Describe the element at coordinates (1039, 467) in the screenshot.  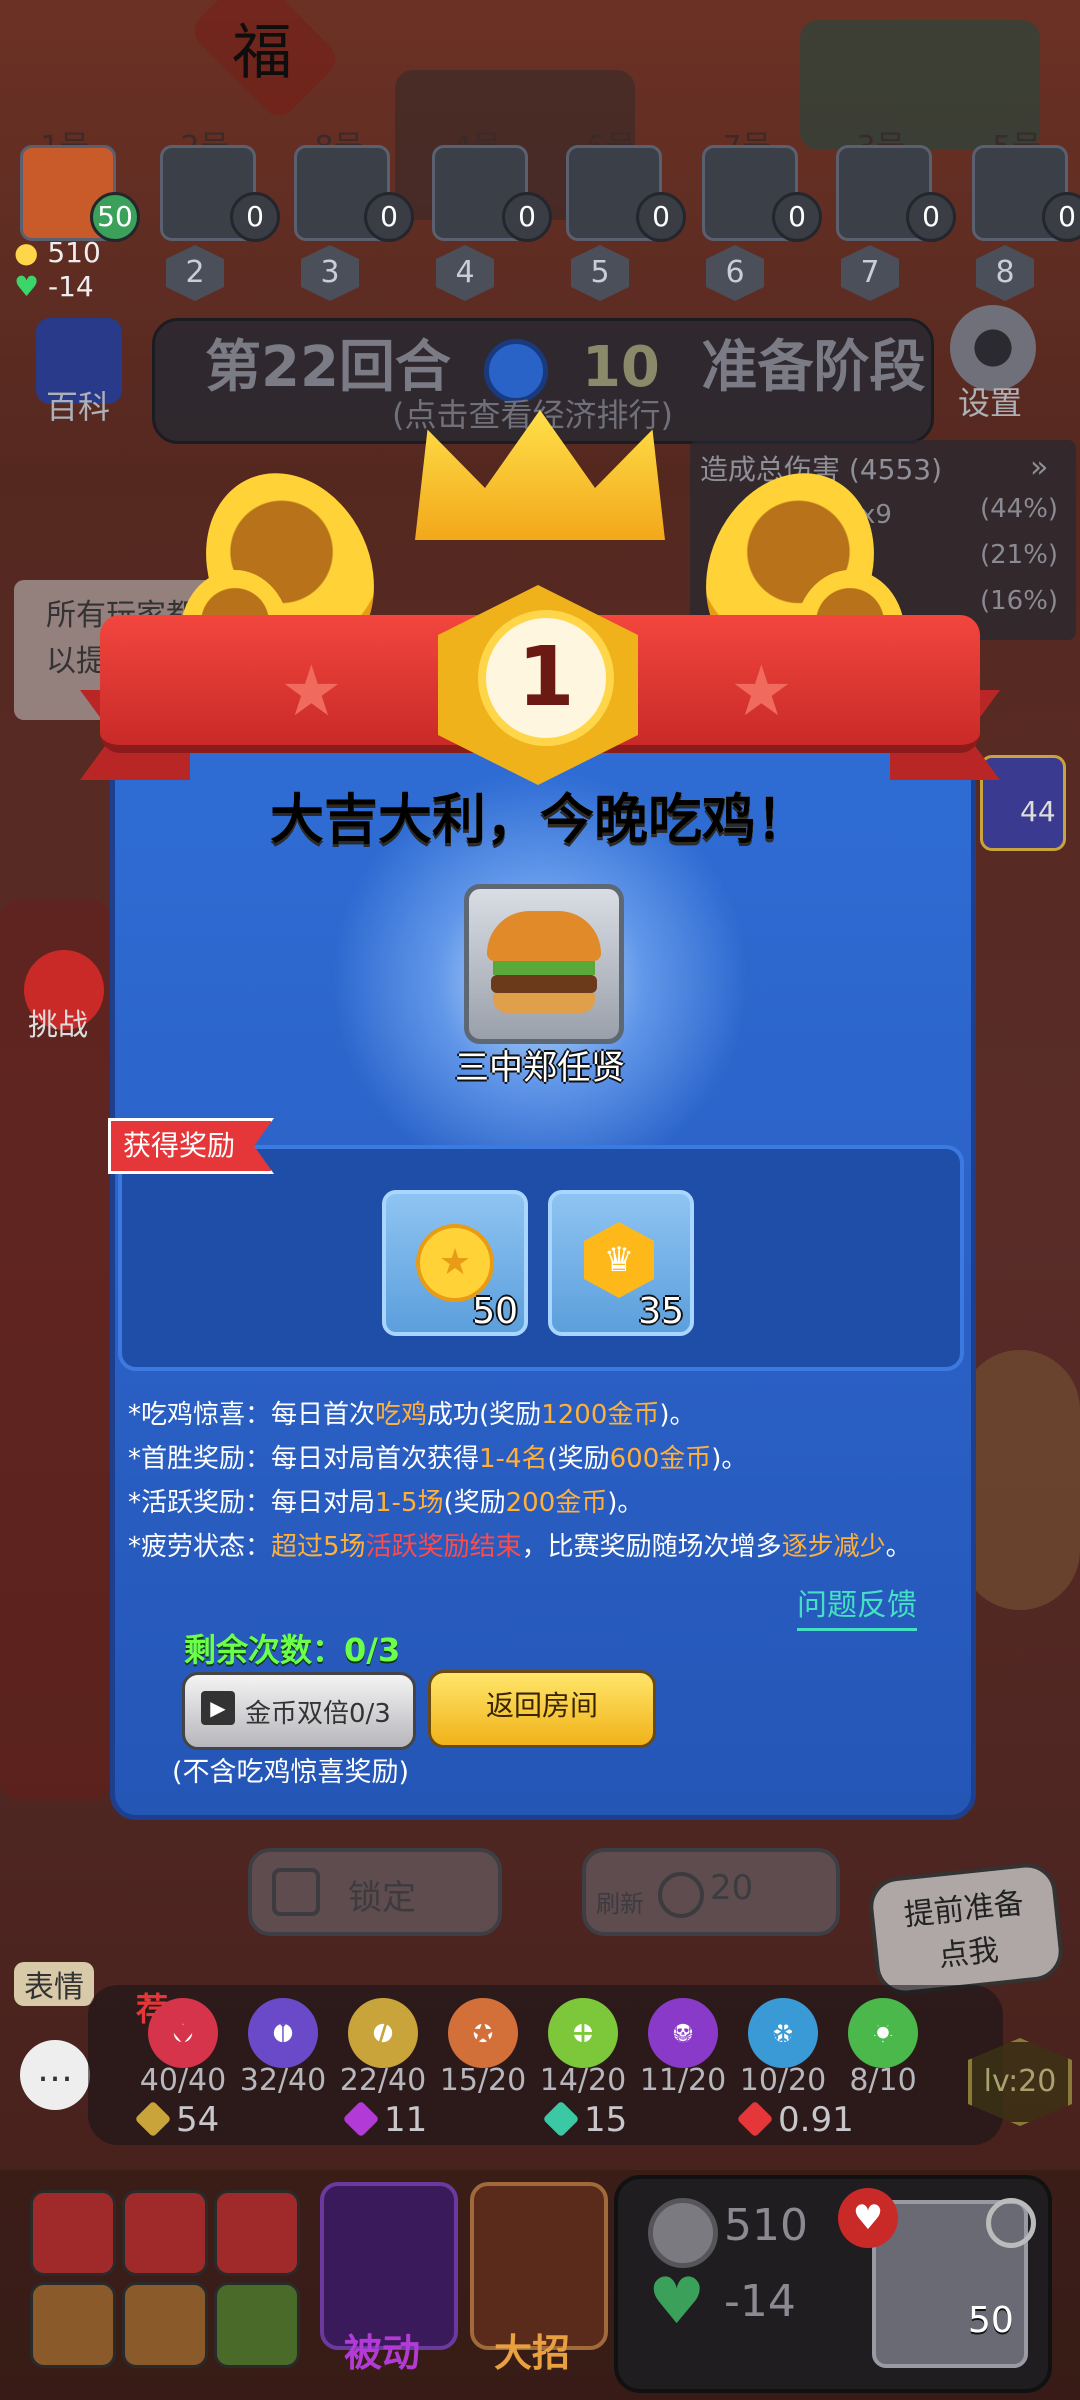
I see `collapse-icon: »` at that location.